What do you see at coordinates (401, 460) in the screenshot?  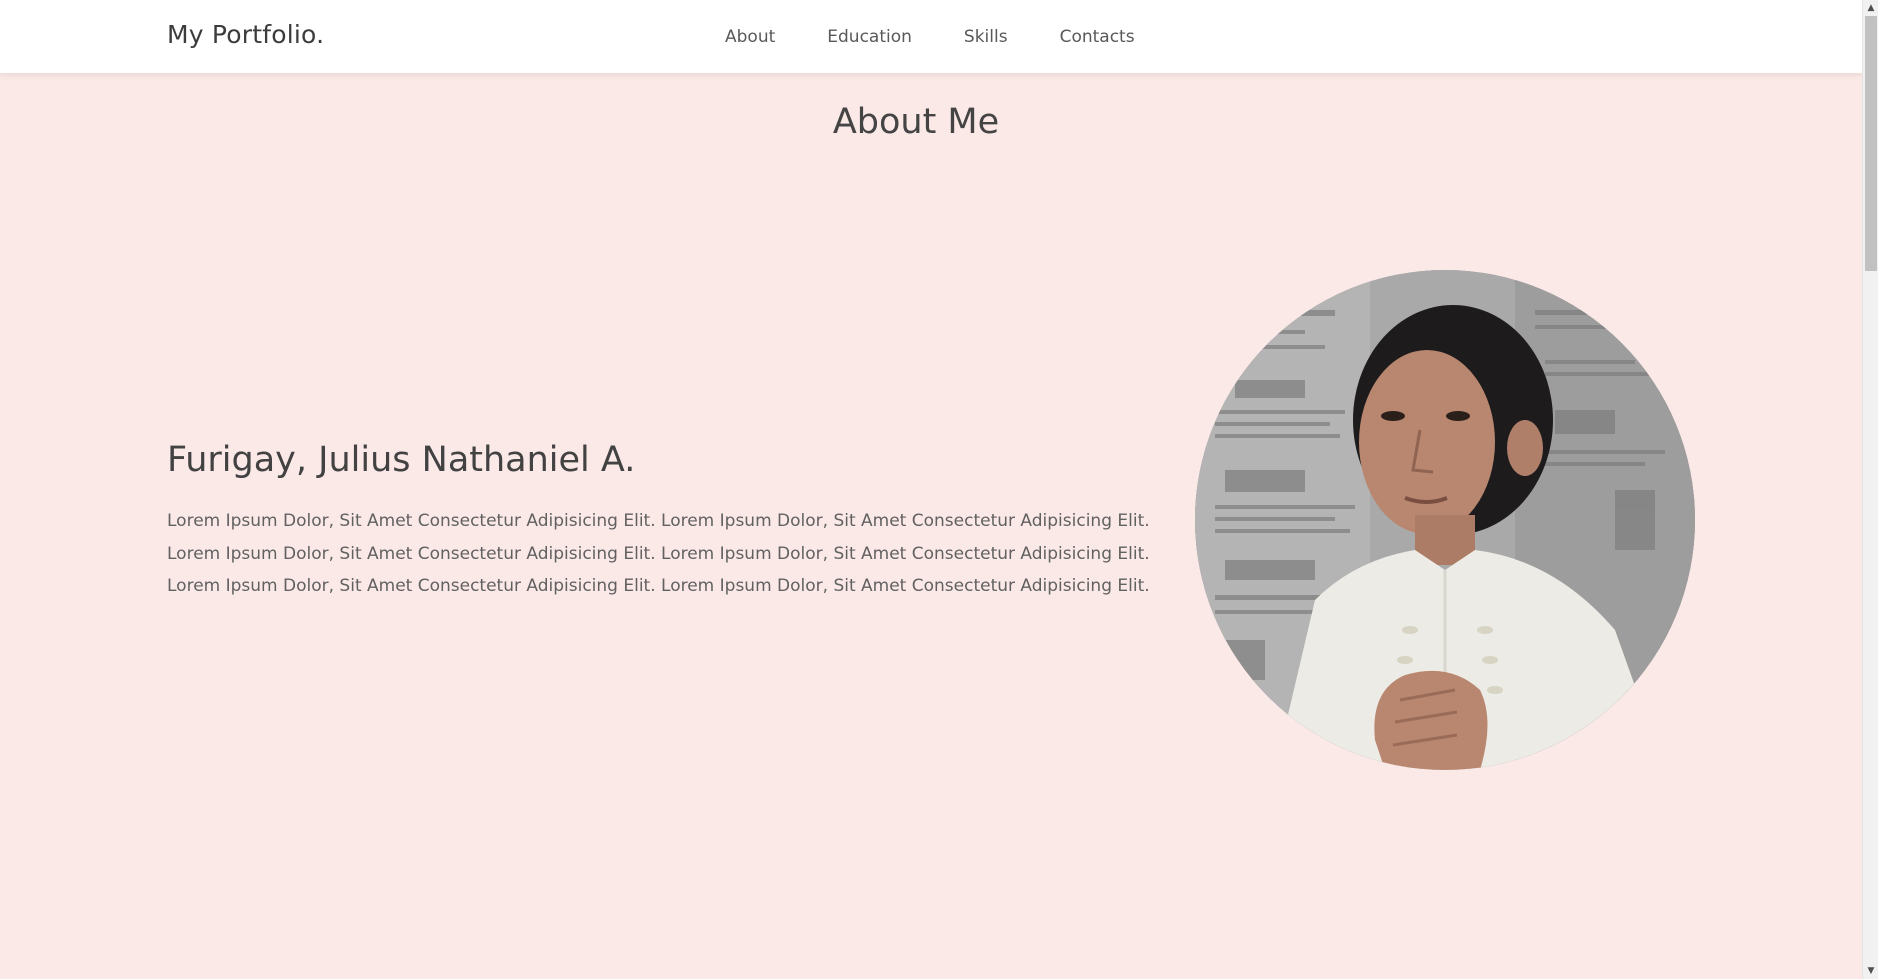 I see `profile-name: Furigay, Julius Nathaniel A.` at bounding box center [401, 460].